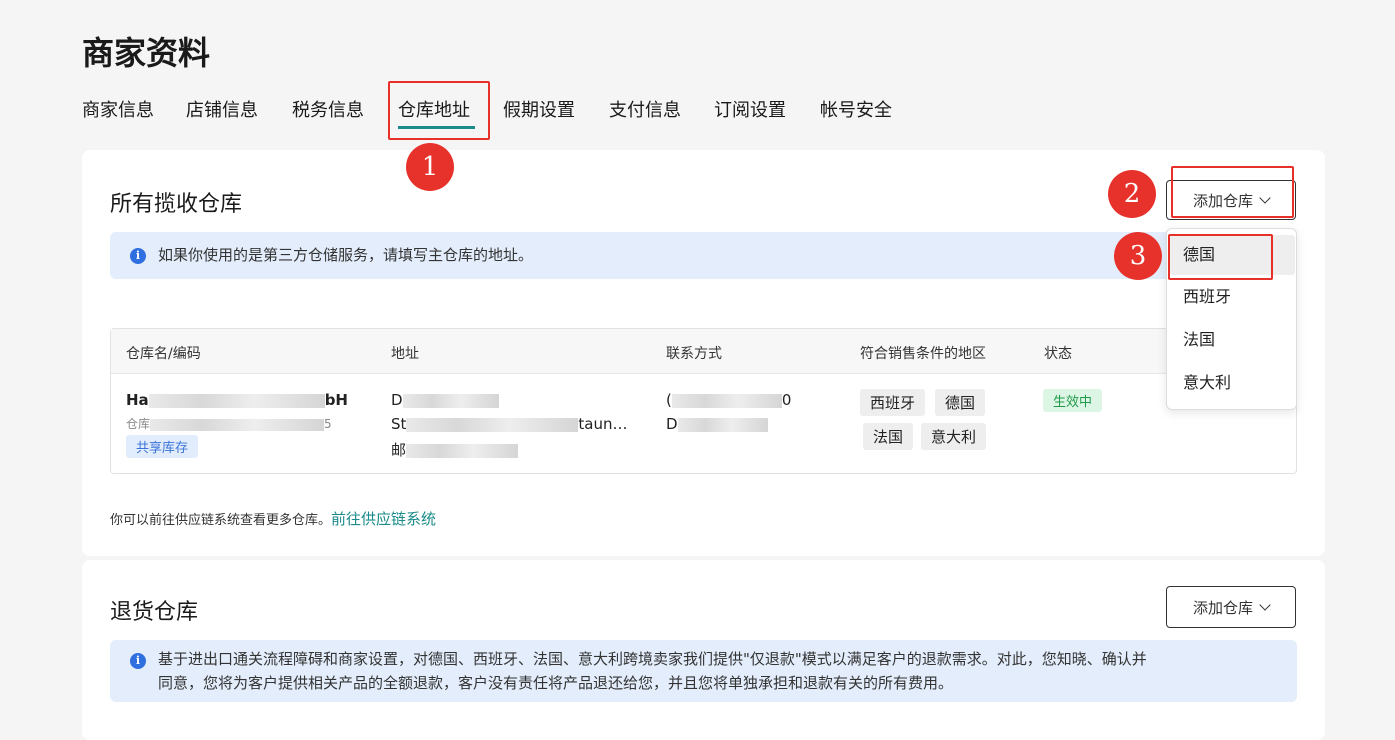 The width and height of the screenshot is (1395, 740). Describe the element at coordinates (434, 109) in the screenshot. I see `tab-warehouse-address: 仓库地址` at that location.